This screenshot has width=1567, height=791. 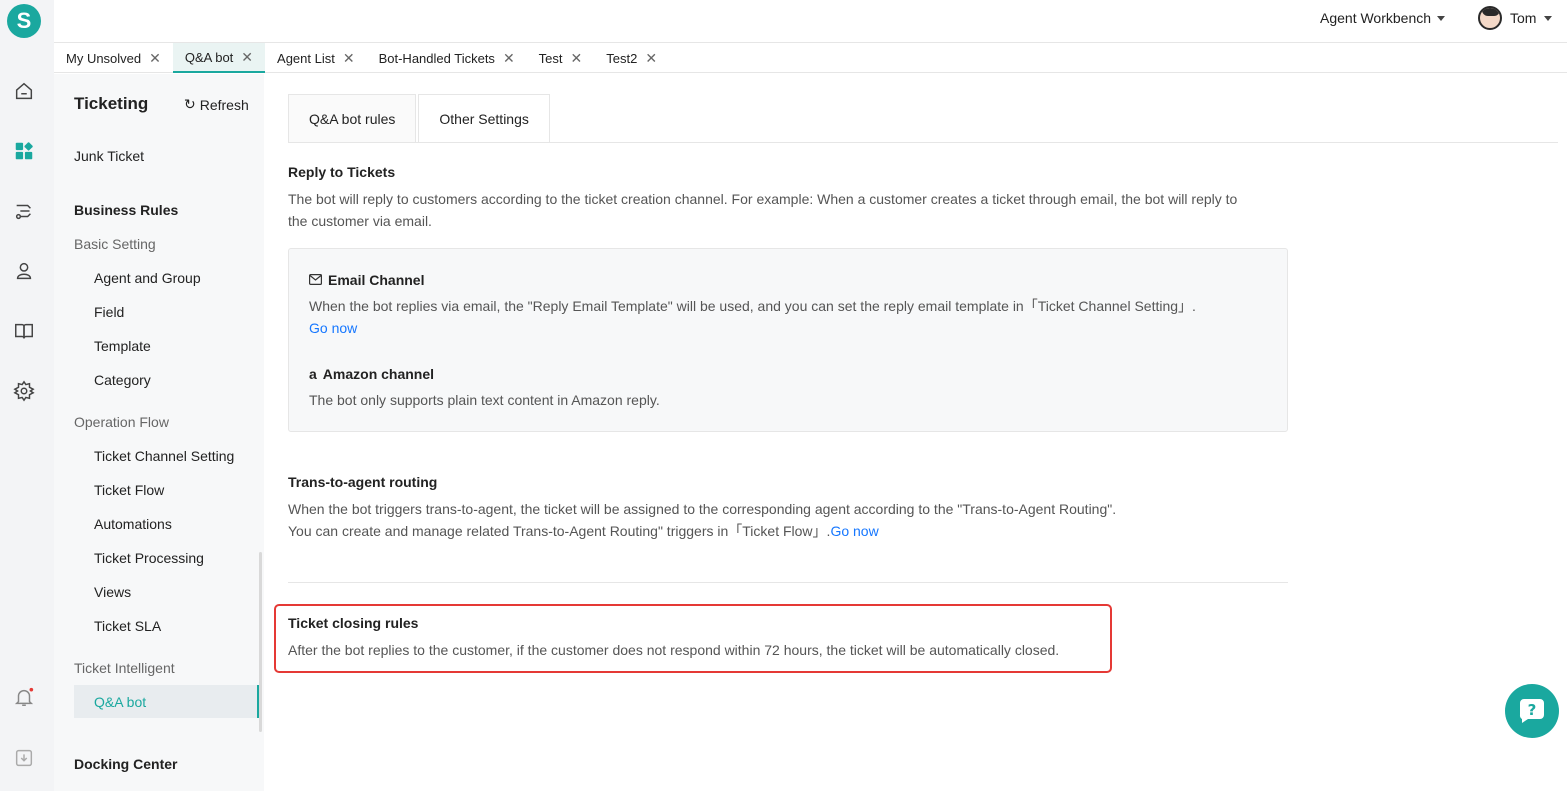 What do you see at coordinates (127, 626) in the screenshot?
I see `sidebar-item-ticket-sla: Ticket SLA` at bounding box center [127, 626].